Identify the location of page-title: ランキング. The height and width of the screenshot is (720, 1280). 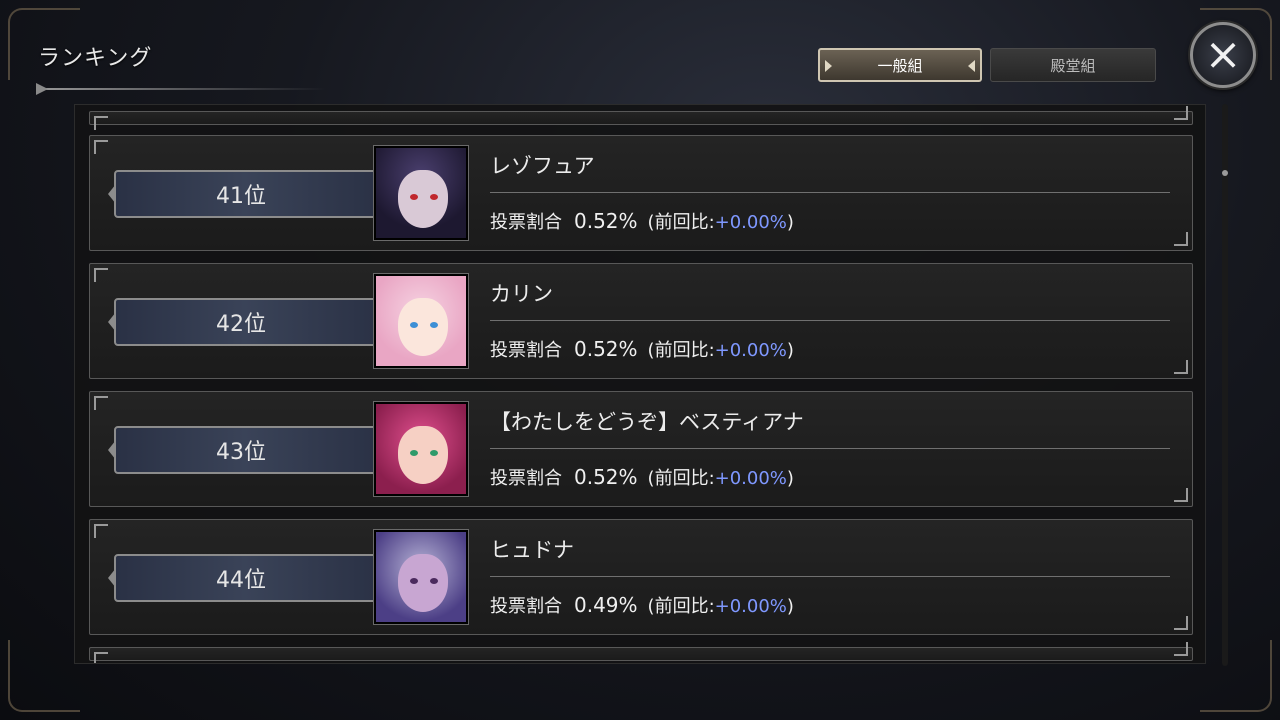
(95, 58).